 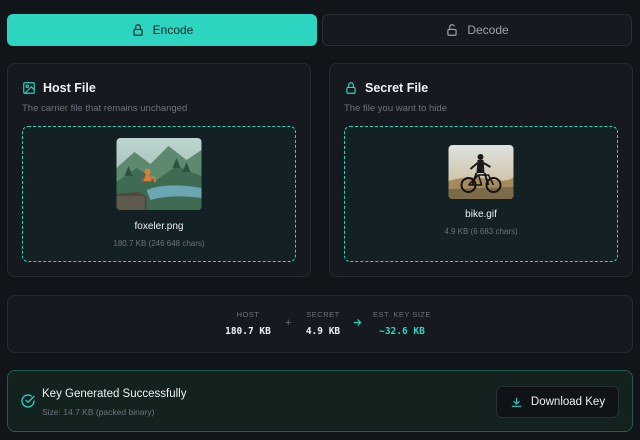 What do you see at coordinates (568, 402) in the screenshot?
I see `download-key-label: Download Key` at bounding box center [568, 402].